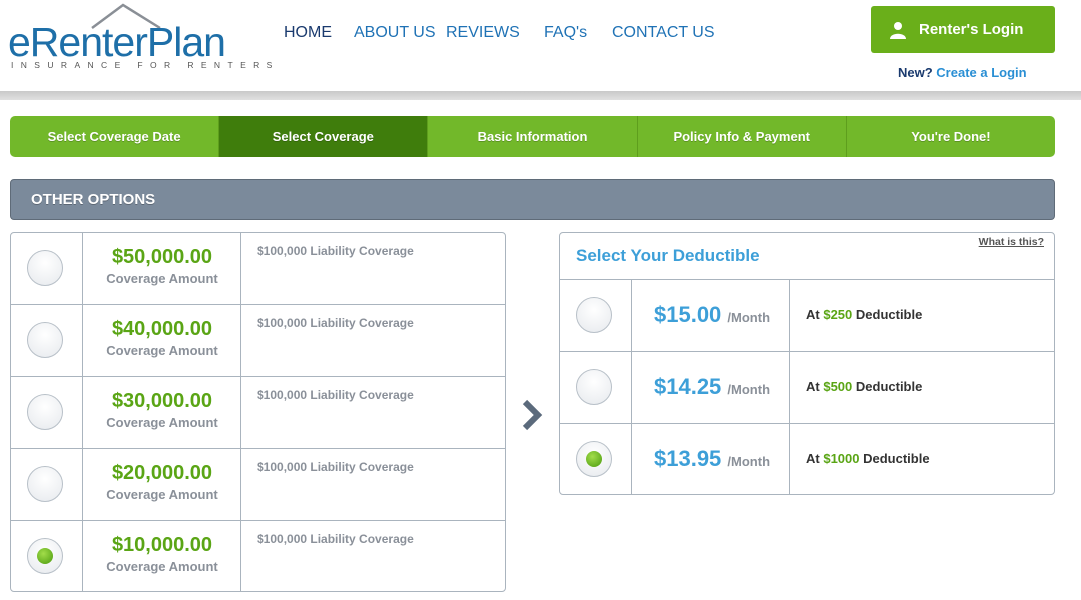 This screenshot has width=1081, height=600. Describe the element at coordinates (162, 545) in the screenshot. I see `coverage-amount: $10,000.00` at that location.